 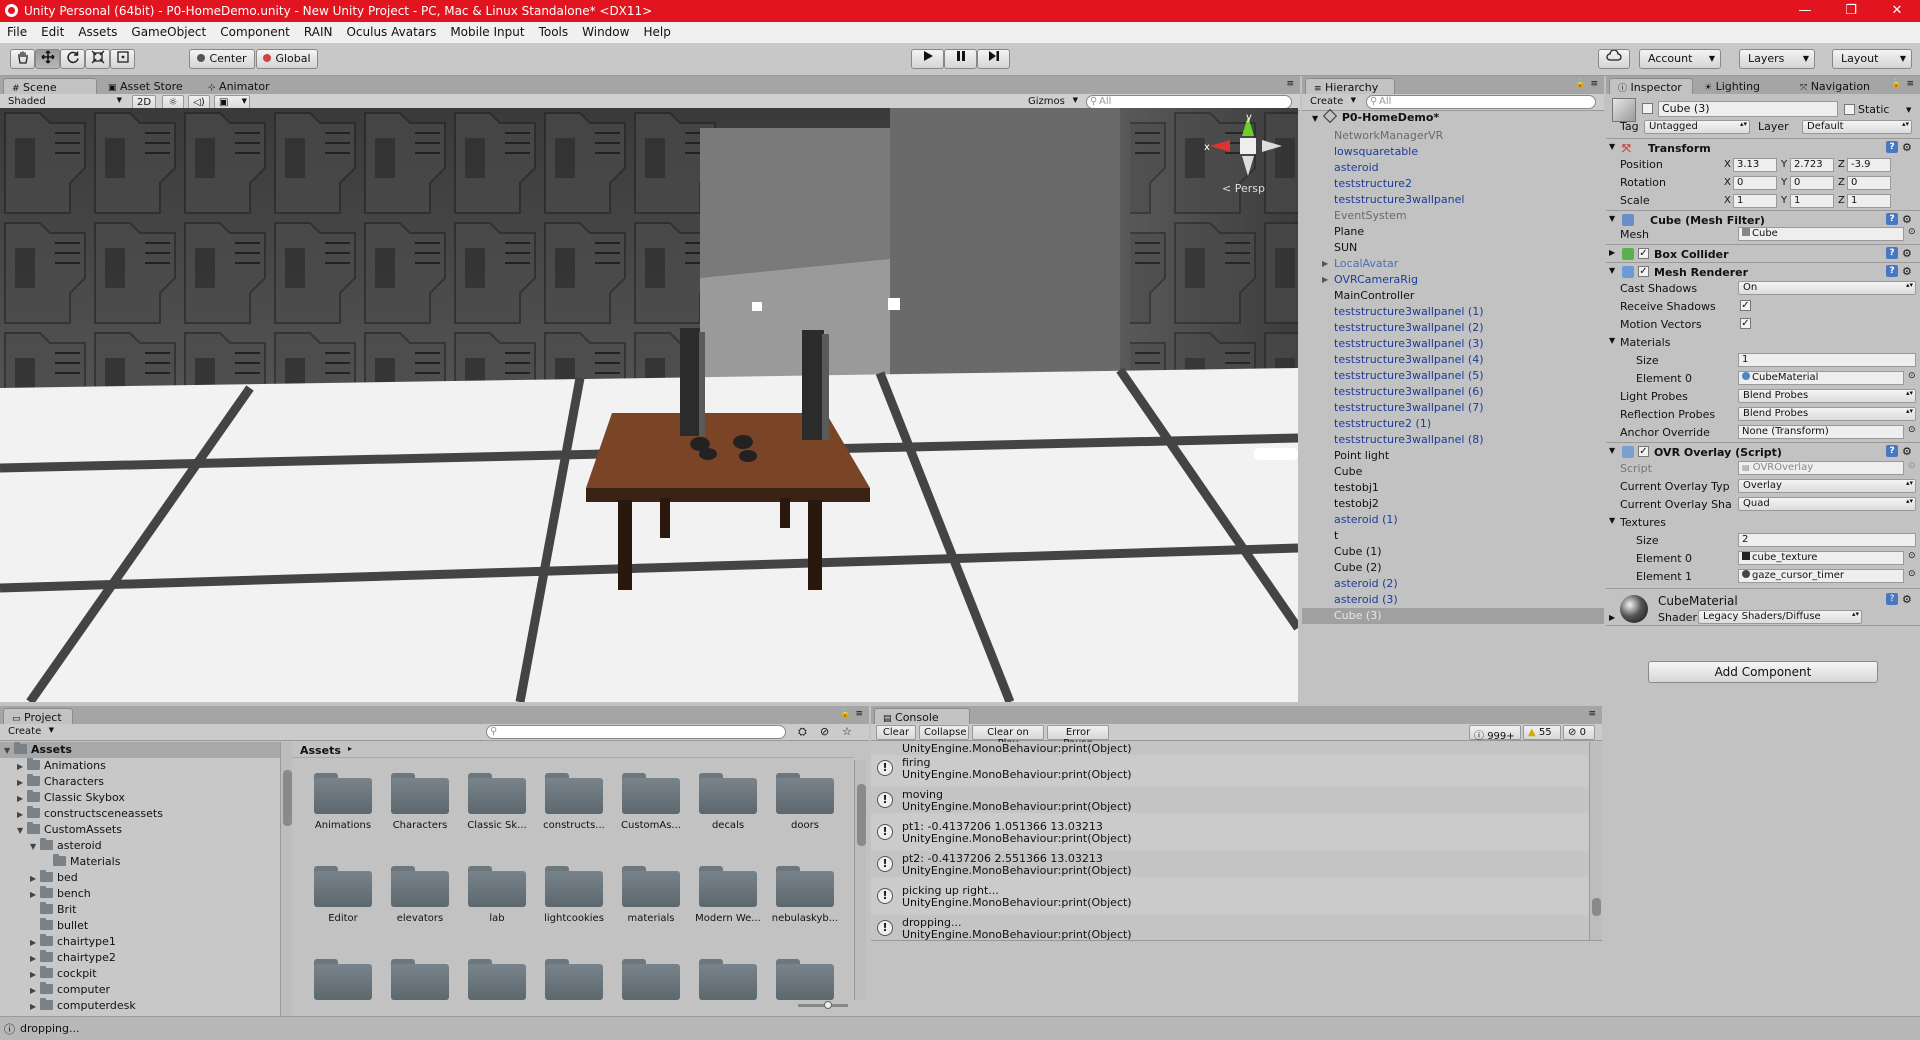 What do you see at coordinates (1643, 253) in the screenshot?
I see `box-collider-enabled-checkbox: ✓` at bounding box center [1643, 253].